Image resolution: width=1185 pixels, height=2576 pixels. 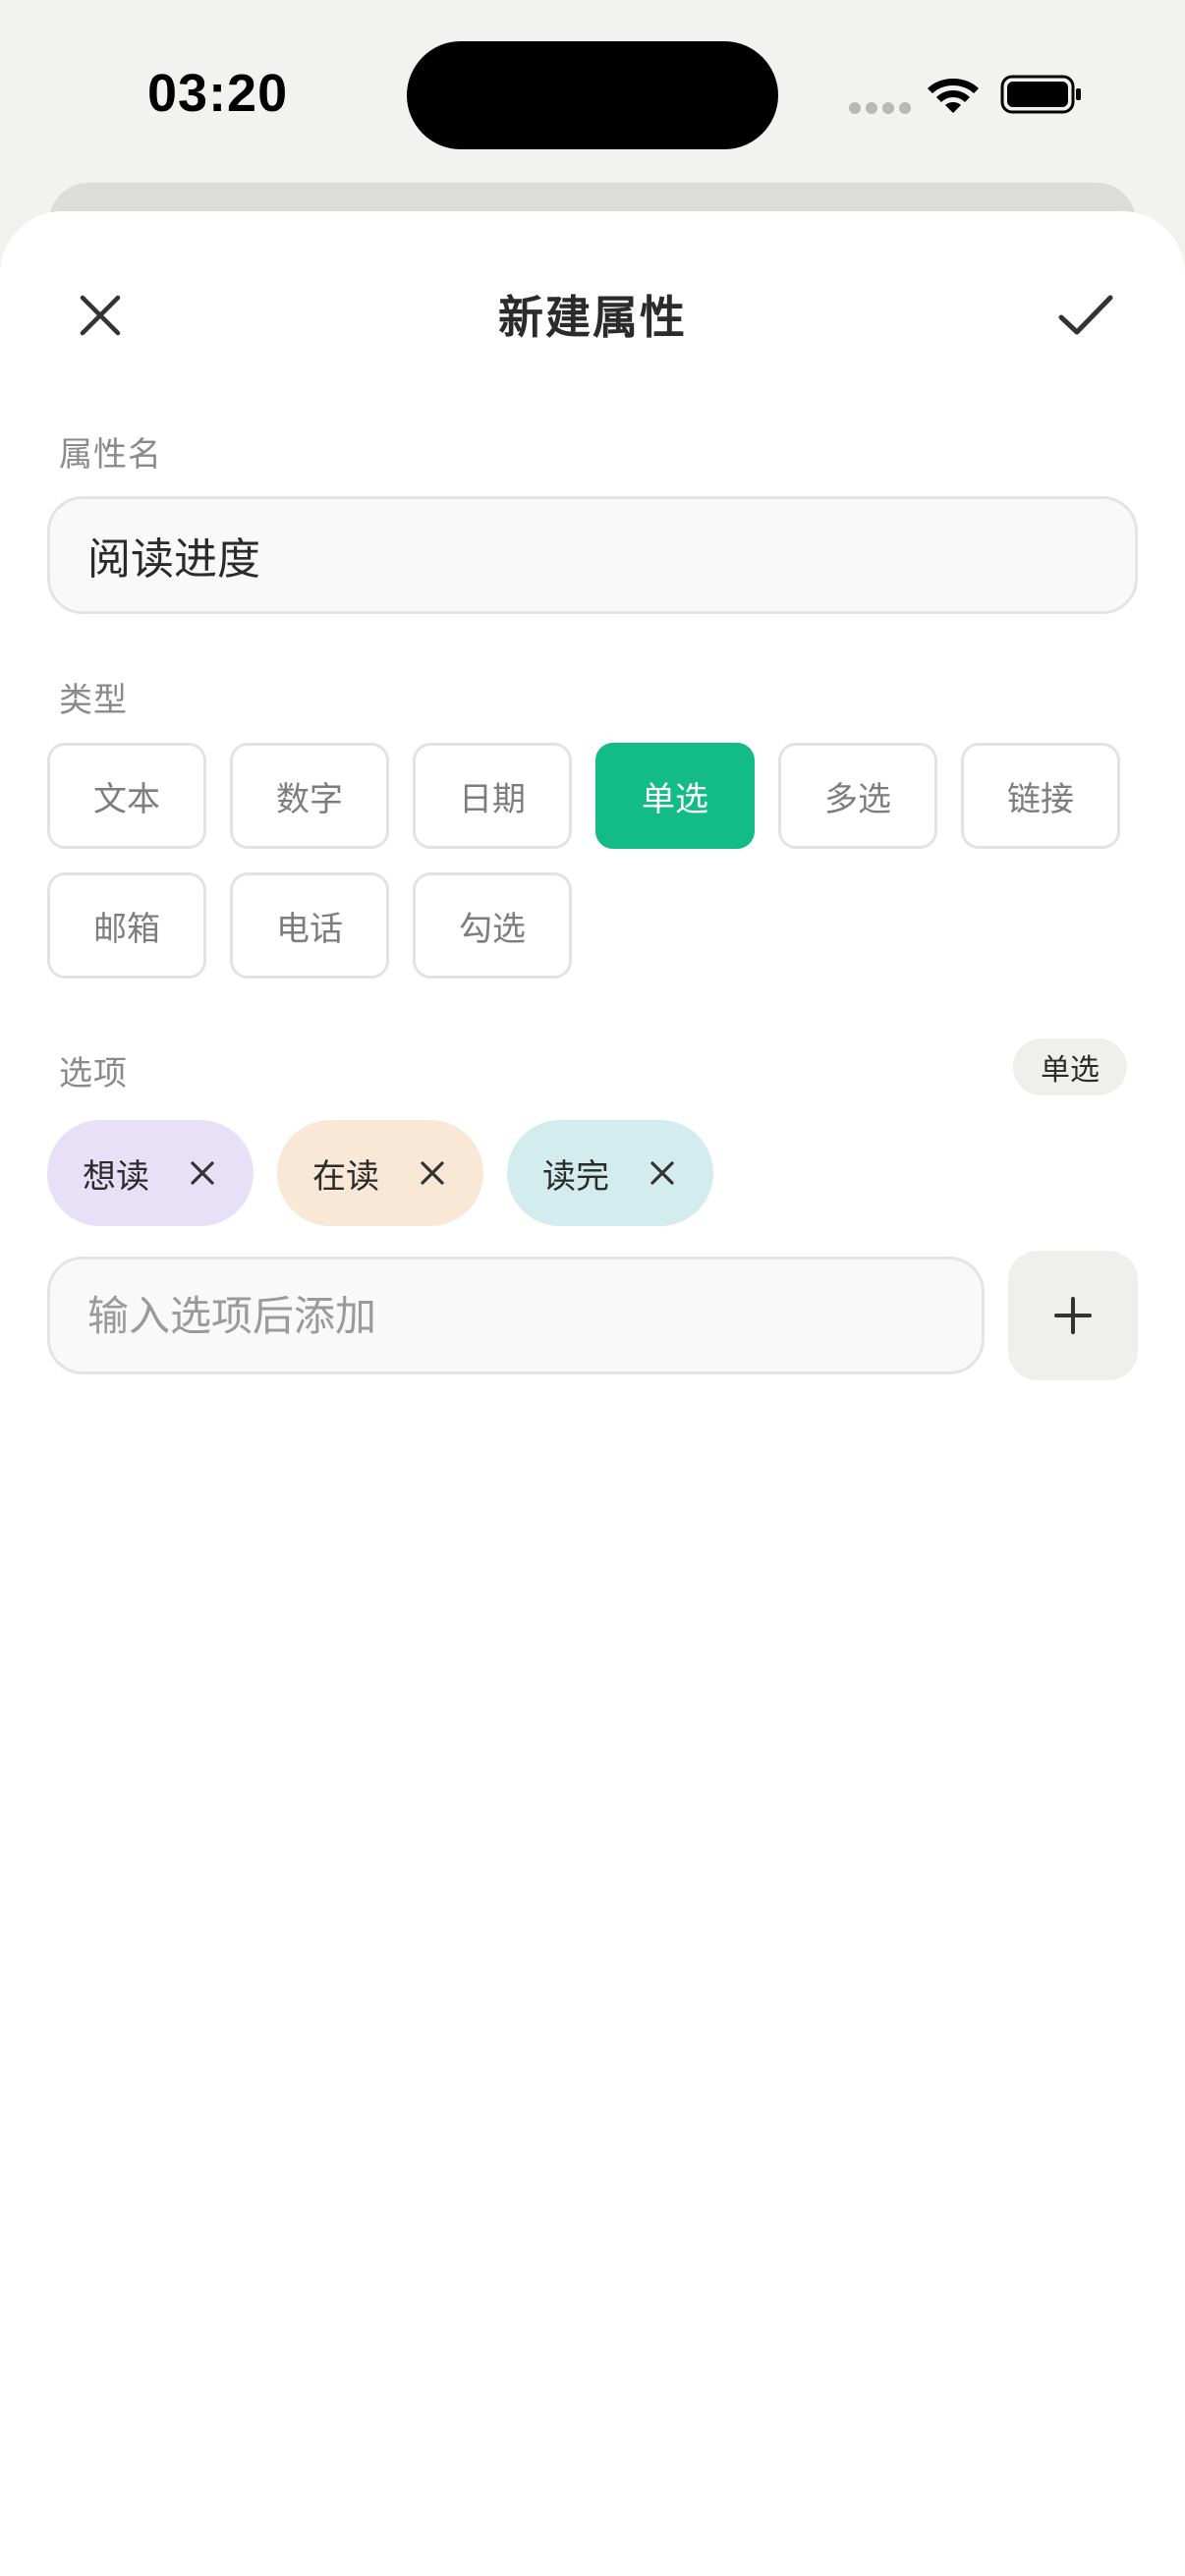 What do you see at coordinates (346, 1176) in the screenshot?
I see `option-tag-label: 在读` at bounding box center [346, 1176].